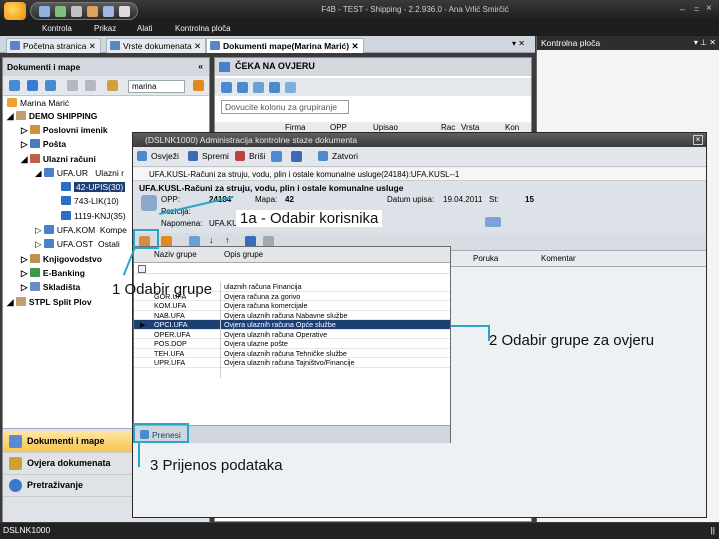  Describe the element at coordinates (470, 127) in the screenshot. I see `col-vrsta: Vrsta` at that location.